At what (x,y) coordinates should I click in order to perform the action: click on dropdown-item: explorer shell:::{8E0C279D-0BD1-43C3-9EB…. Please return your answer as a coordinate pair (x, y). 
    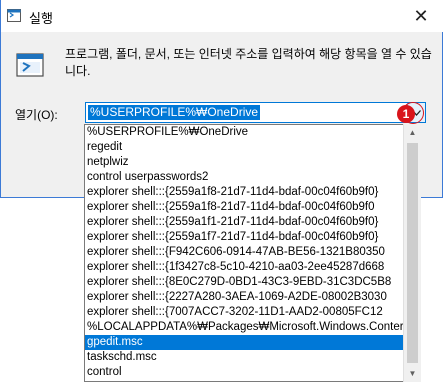
    Looking at the image, I should click on (252, 282).